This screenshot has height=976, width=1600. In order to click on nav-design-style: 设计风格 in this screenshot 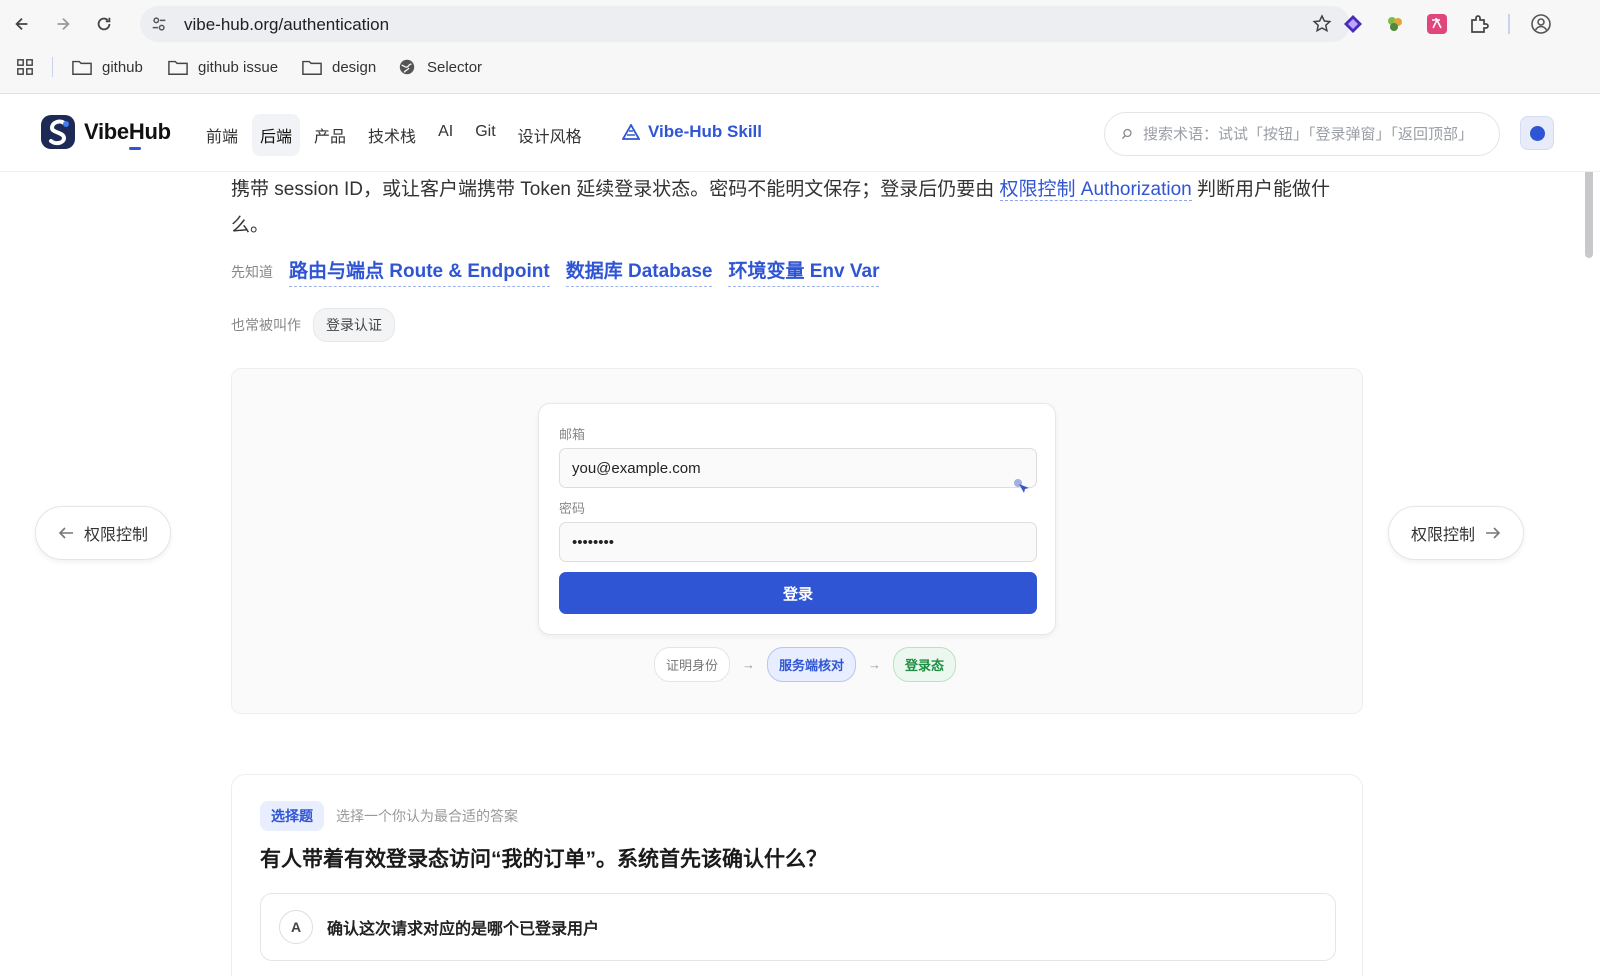, I will do `click(550, 135)`.